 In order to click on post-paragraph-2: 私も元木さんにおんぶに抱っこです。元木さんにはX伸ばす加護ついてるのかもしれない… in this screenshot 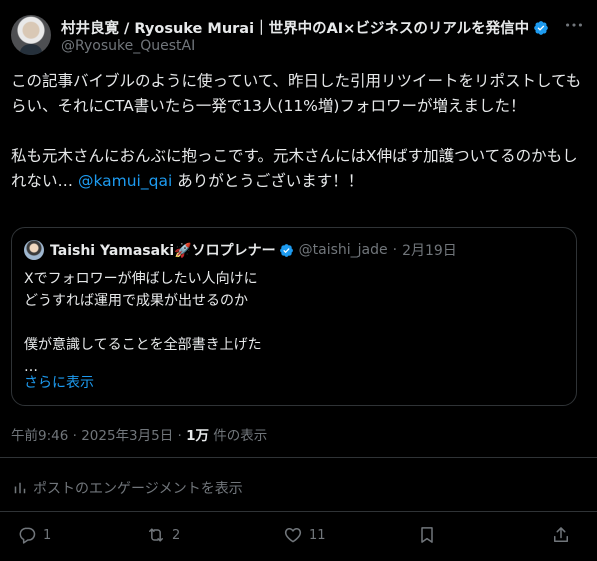, I will do `click(298, 169)`.